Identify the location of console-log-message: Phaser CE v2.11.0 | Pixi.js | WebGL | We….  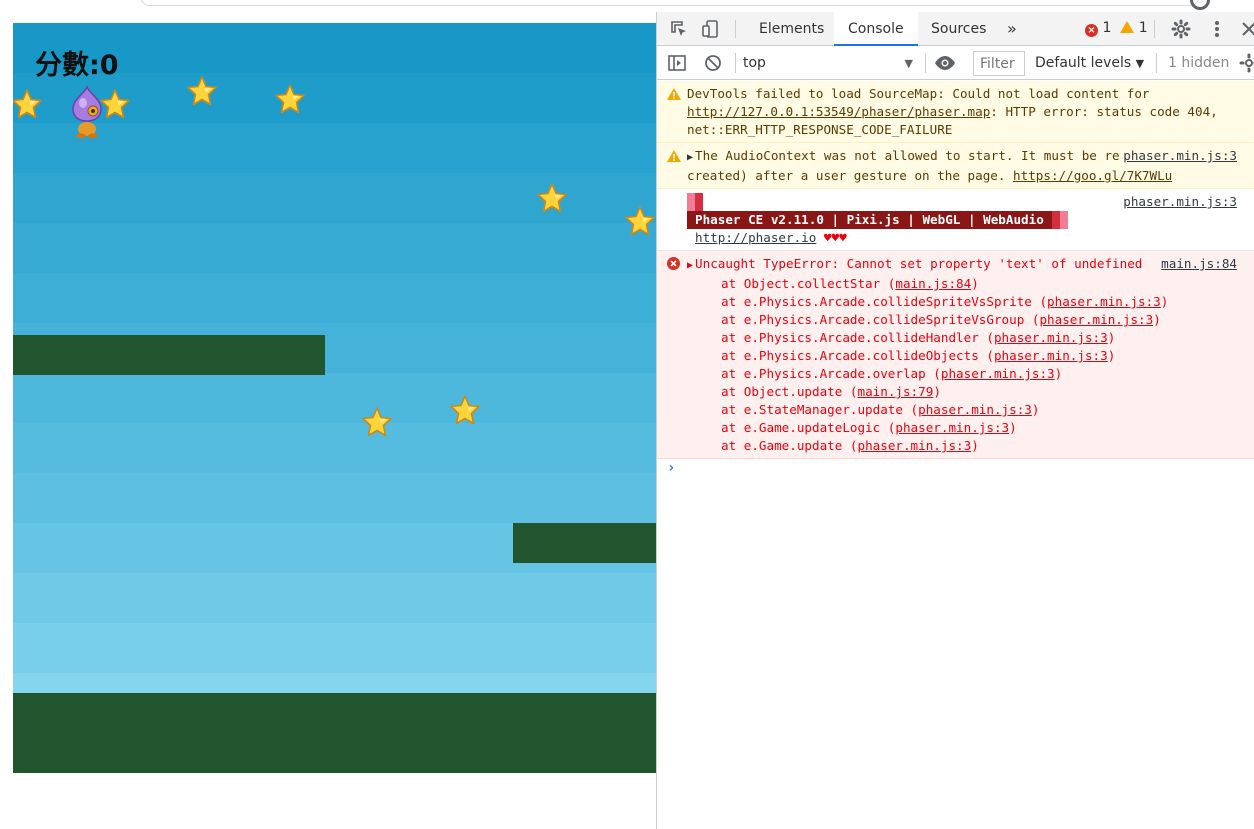
(955, 220).